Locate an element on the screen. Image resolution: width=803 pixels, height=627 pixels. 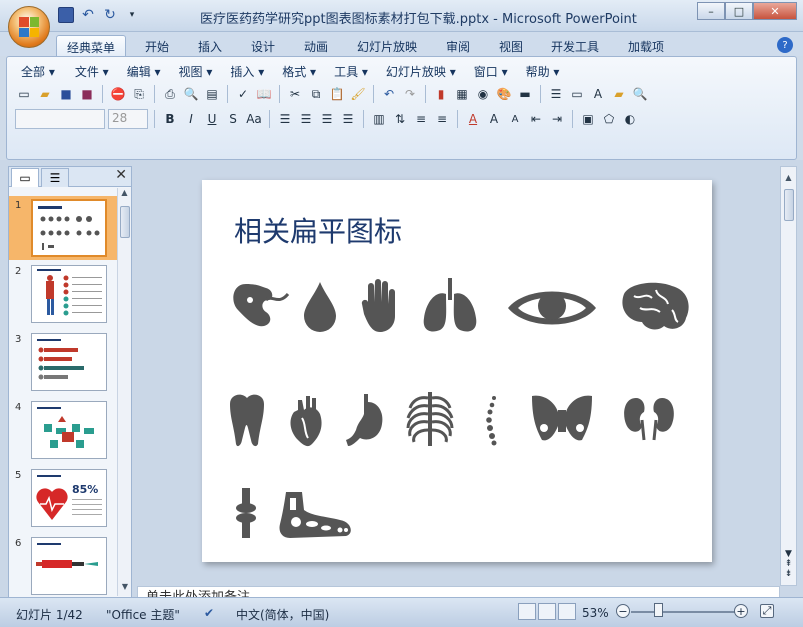
chart-icon: ▮ is located at coordinates (441, 94).